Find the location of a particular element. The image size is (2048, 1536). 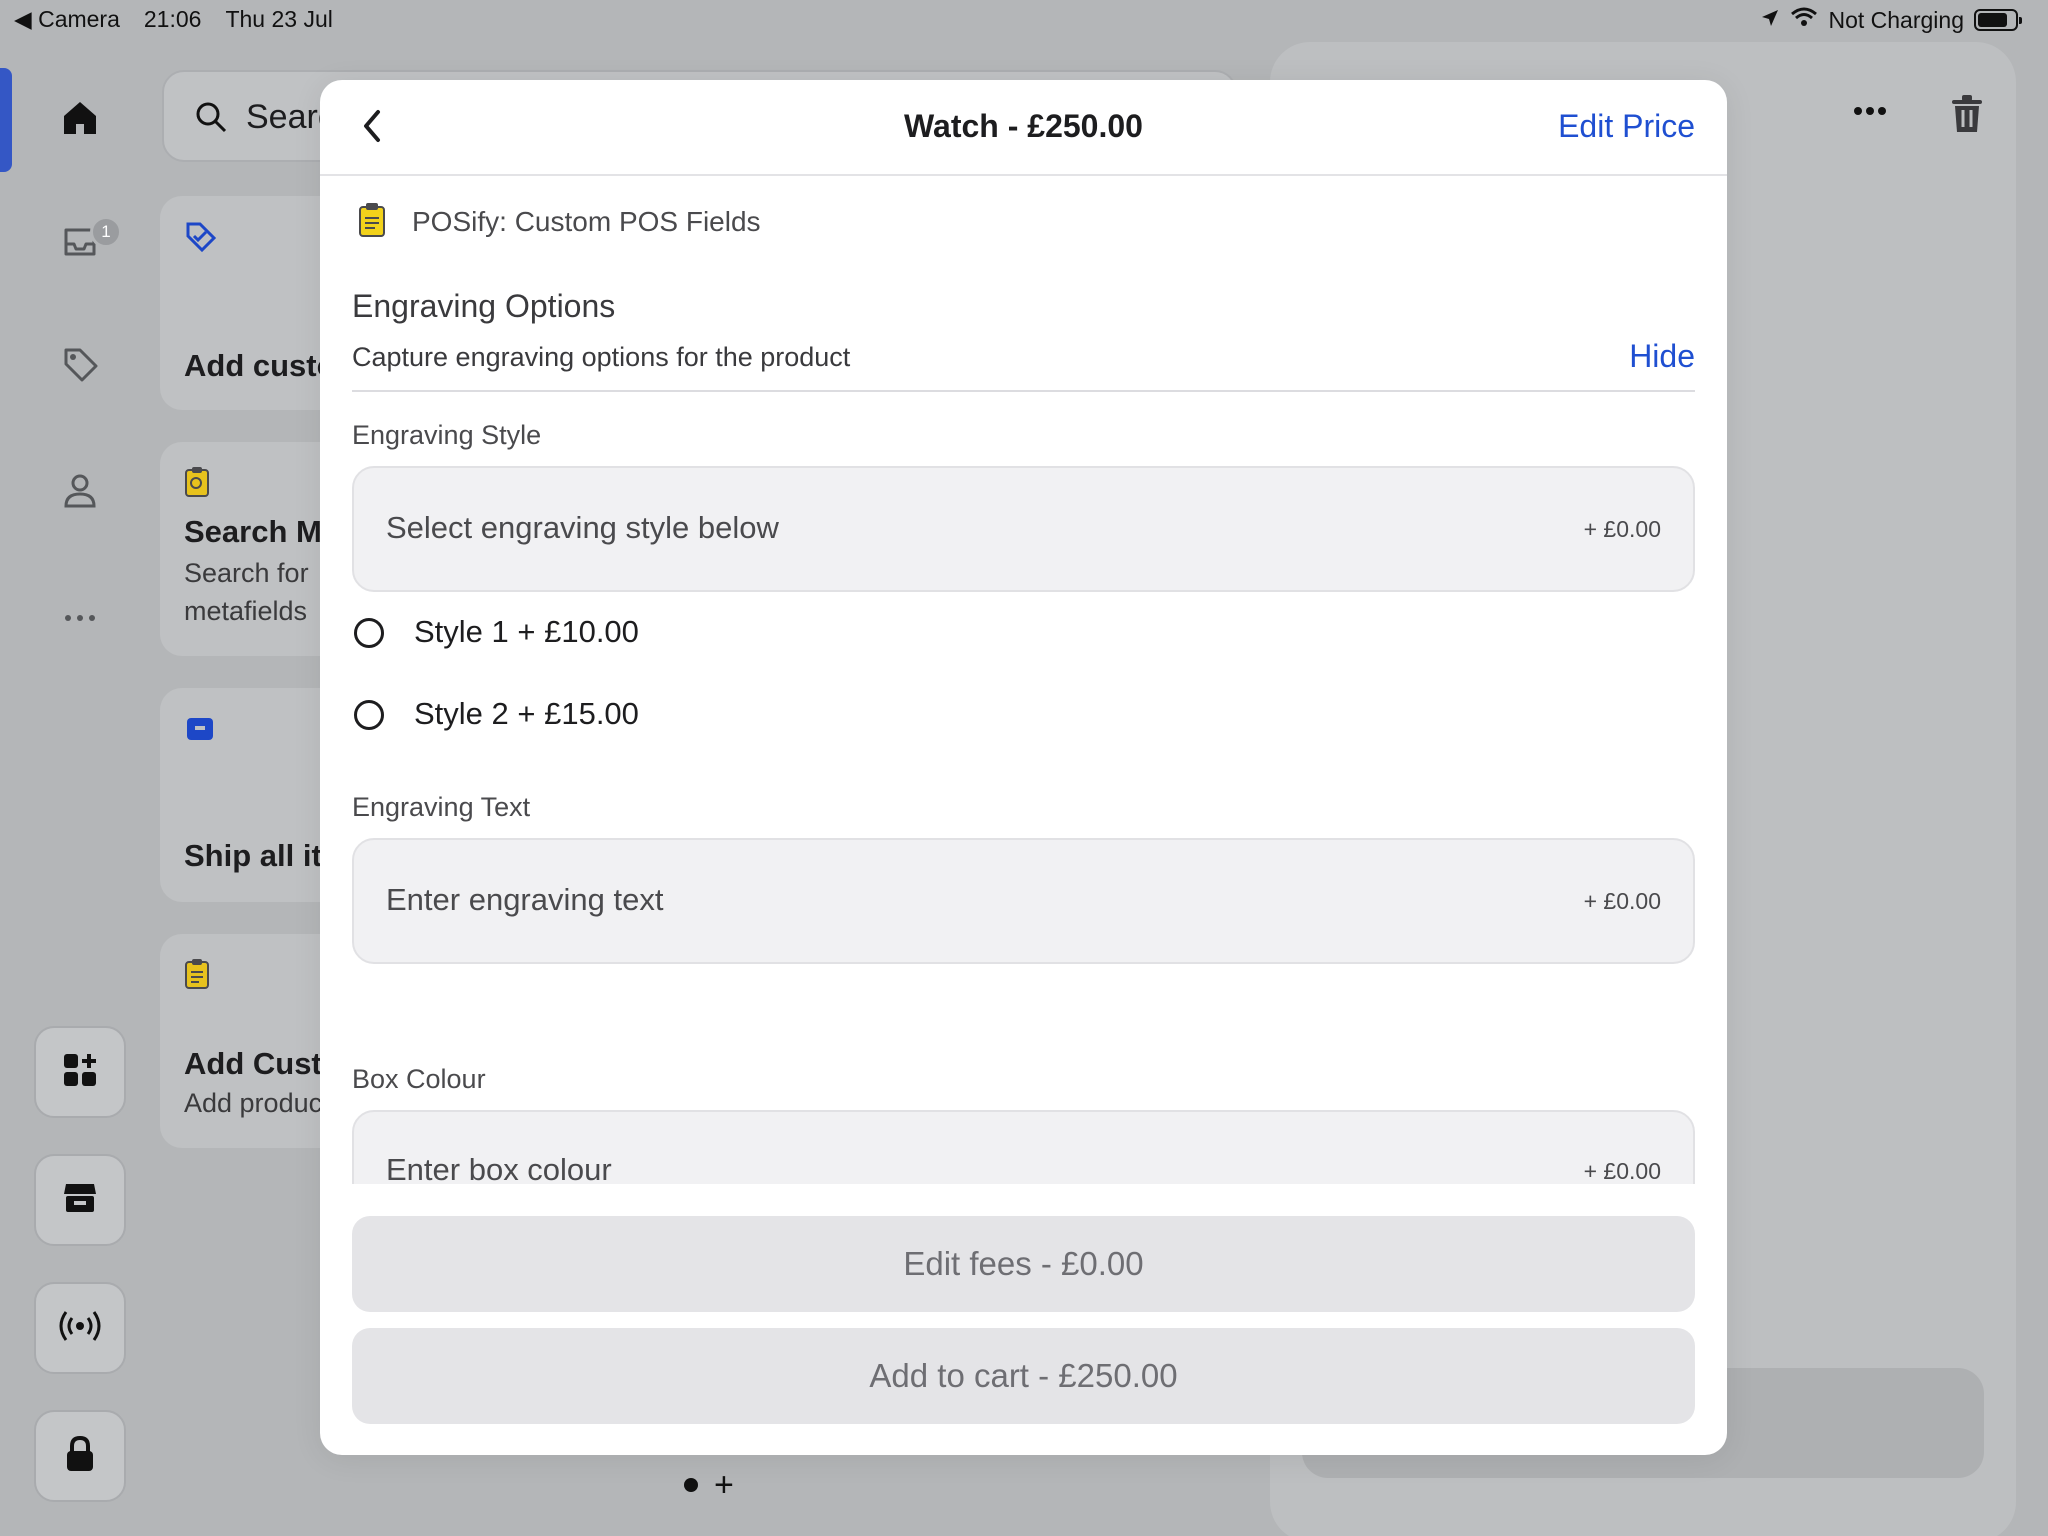

customers-person-icon is located at coordinates (80, 490).